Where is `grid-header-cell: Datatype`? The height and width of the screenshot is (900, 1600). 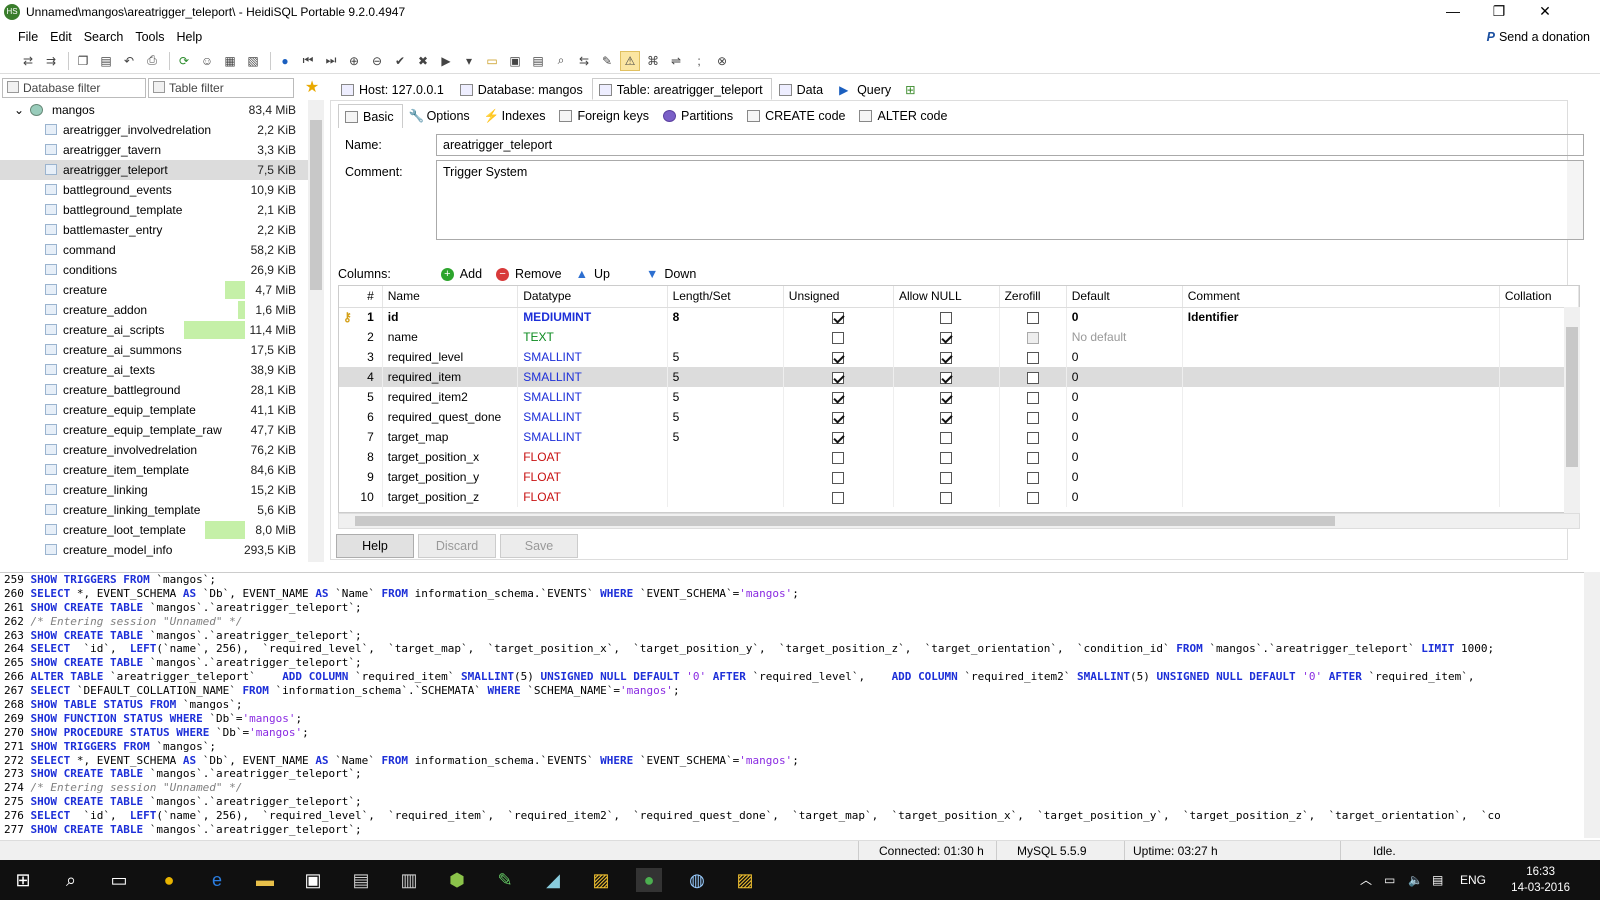
grid-header-cell: Datatype is located at coordinates (592, 297).